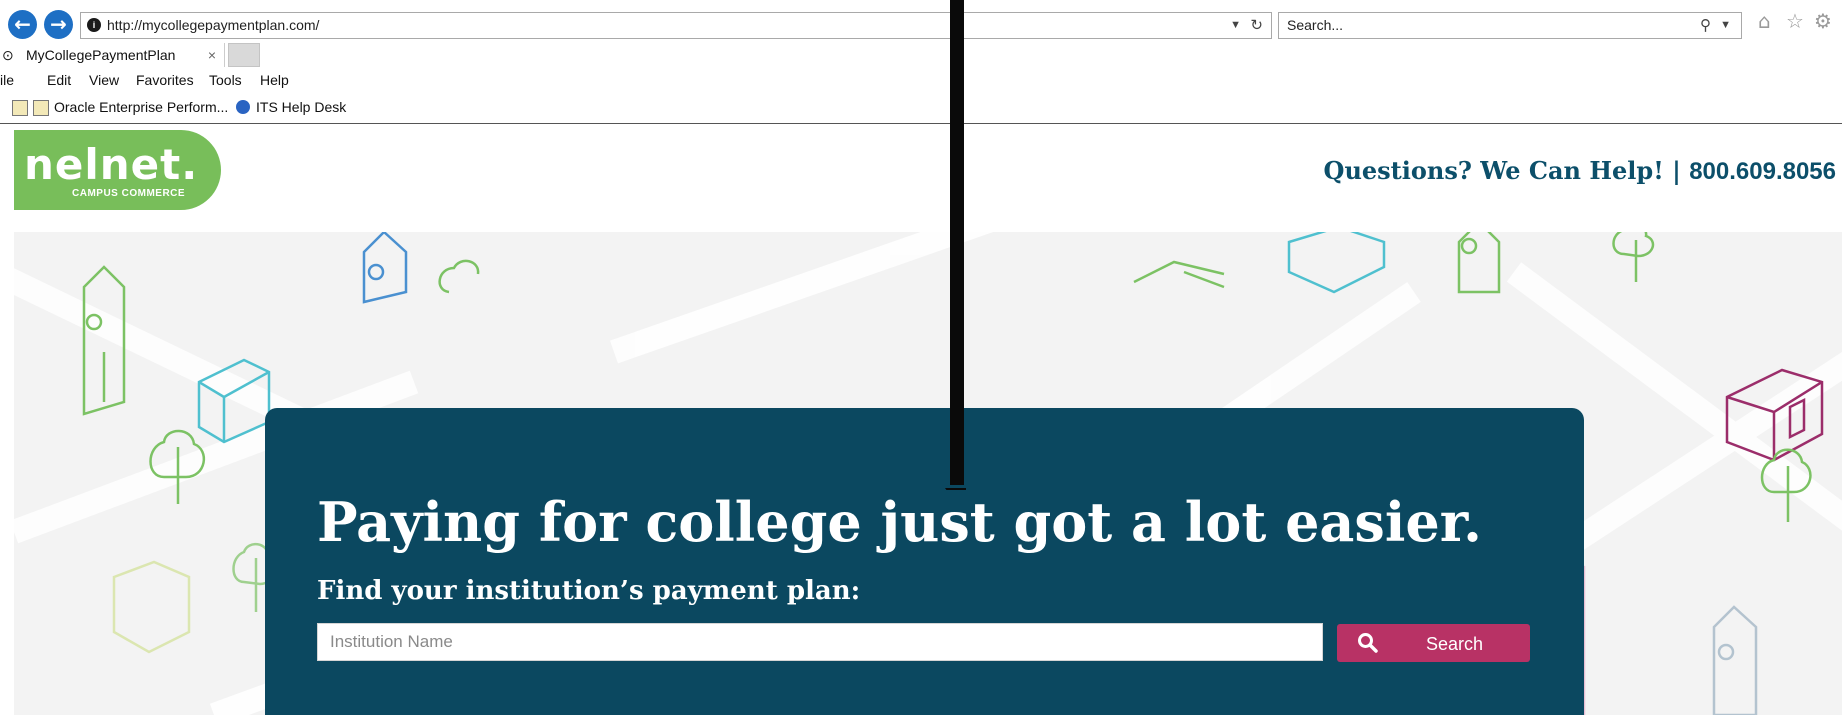  I want to click on menu-bar: ile Edit View Favorites Tools Help, so click(921, 80).